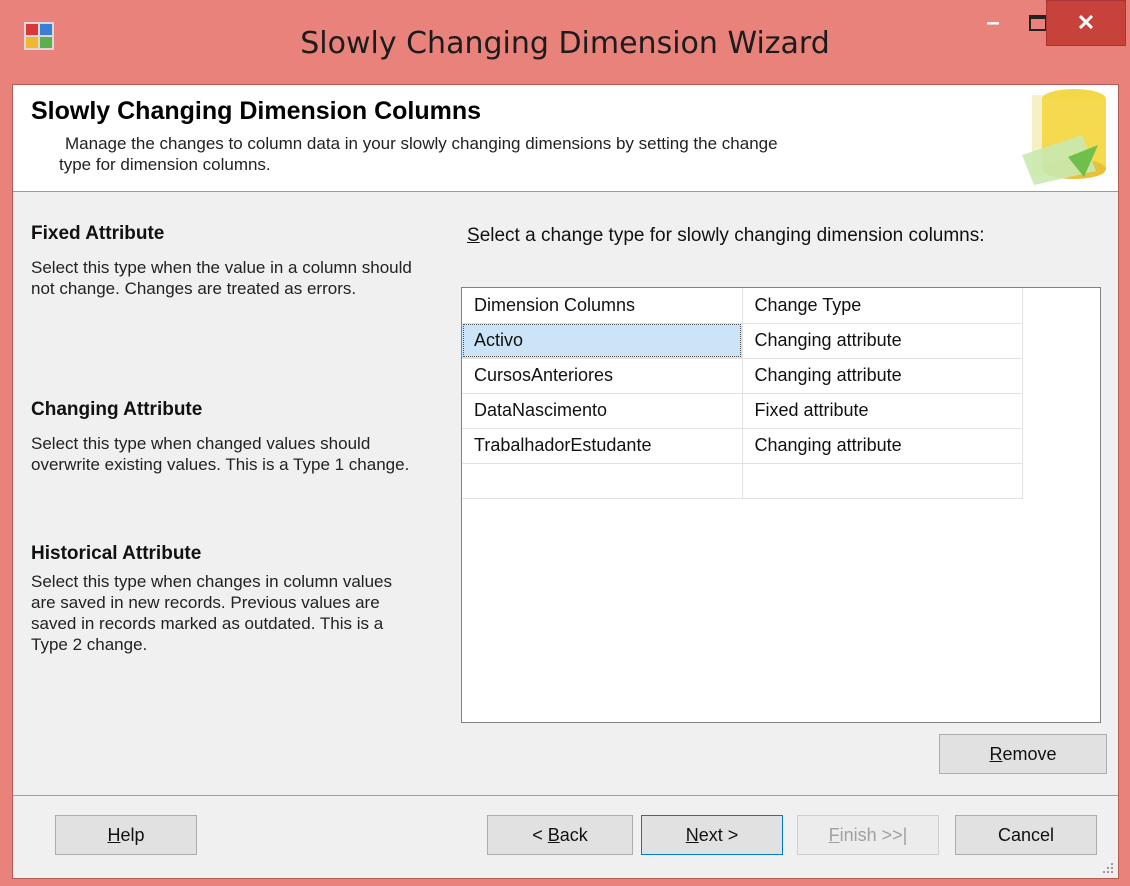  I want to click on dimension-column-cell: DataNascimento, so click(602, 411).